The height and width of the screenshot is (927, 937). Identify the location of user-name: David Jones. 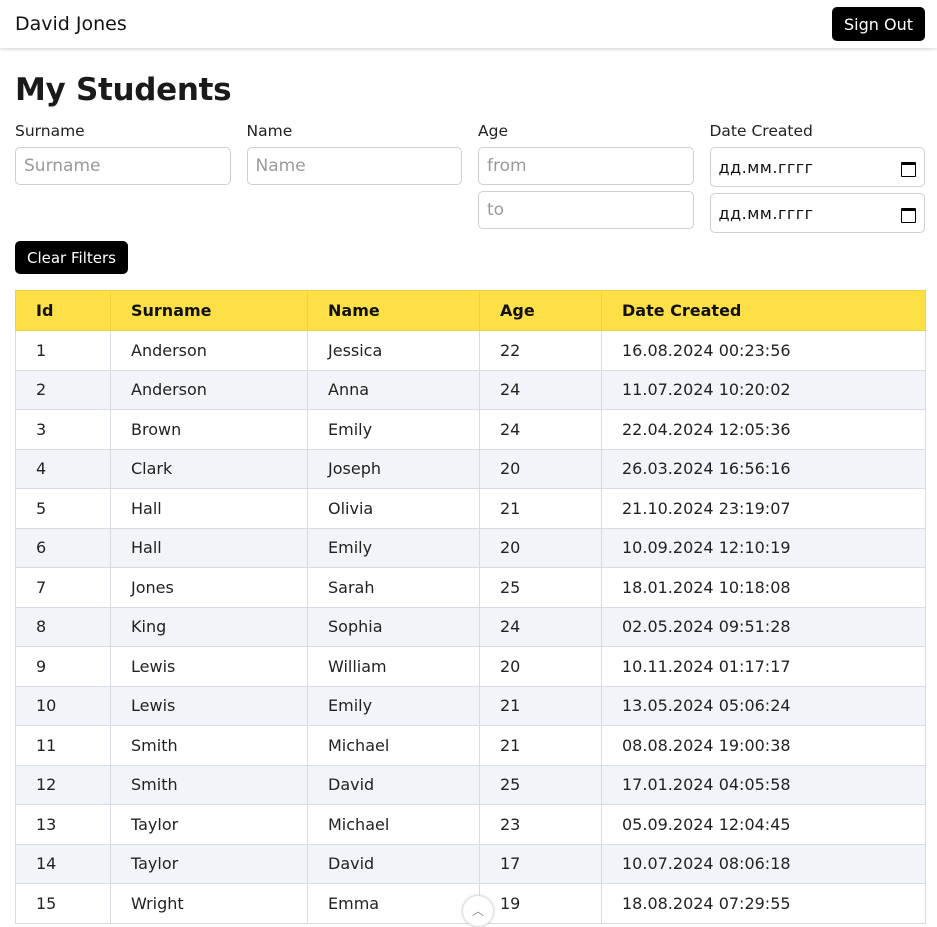
(71, 24).